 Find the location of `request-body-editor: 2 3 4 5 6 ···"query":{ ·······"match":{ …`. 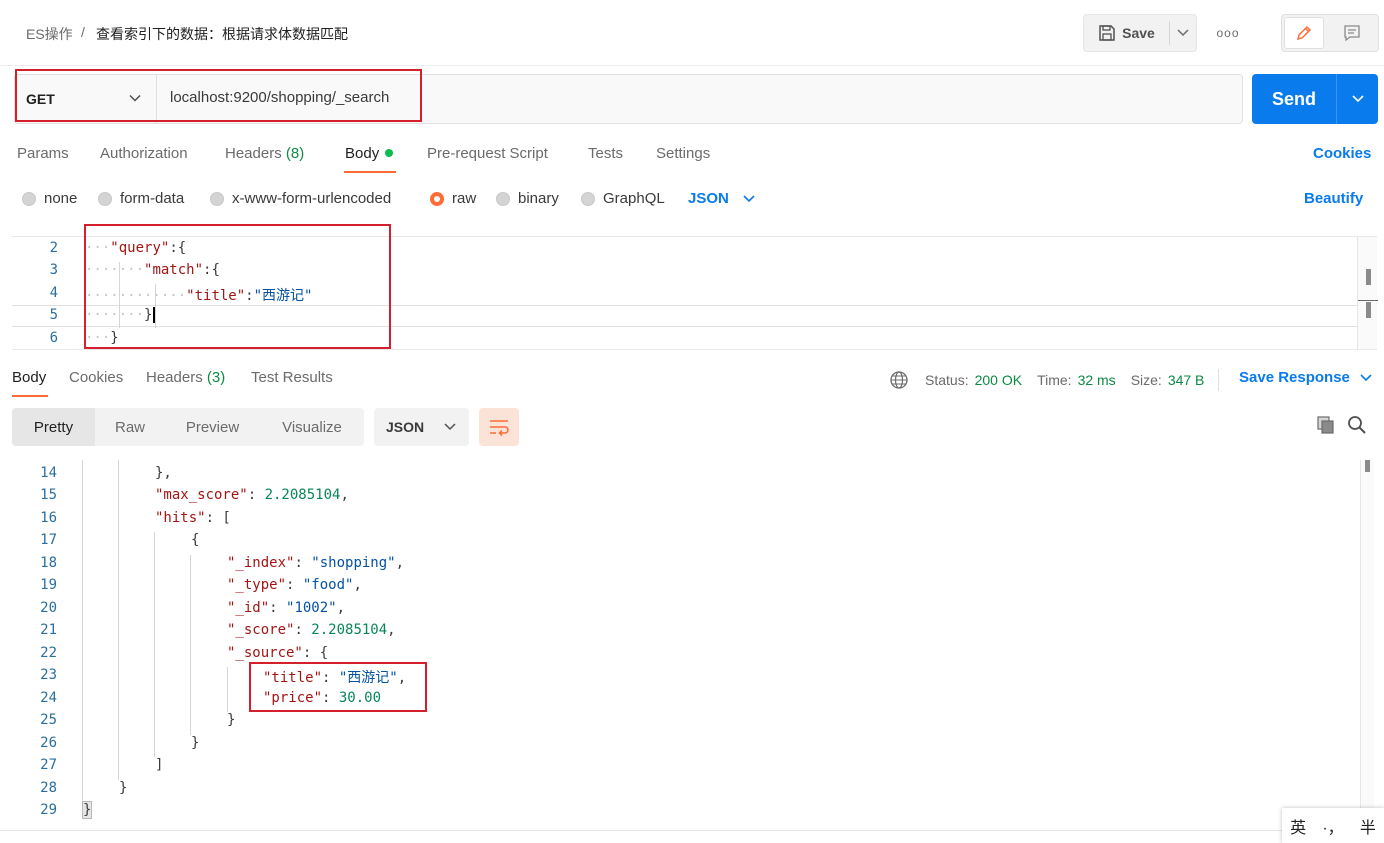

request-body-editor: 2 3 4 5 6 ···"query":{ ·······"match":{ … is located at coordinates (694, 293).